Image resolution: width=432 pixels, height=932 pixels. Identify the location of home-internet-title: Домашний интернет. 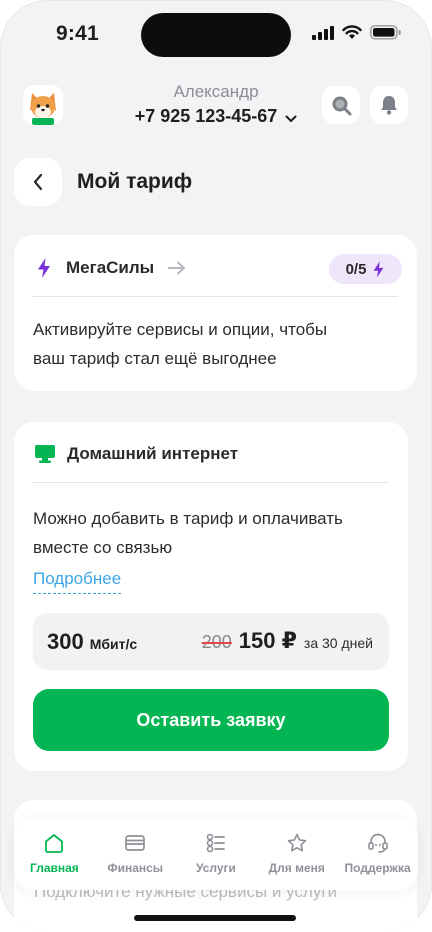
(153, 453).